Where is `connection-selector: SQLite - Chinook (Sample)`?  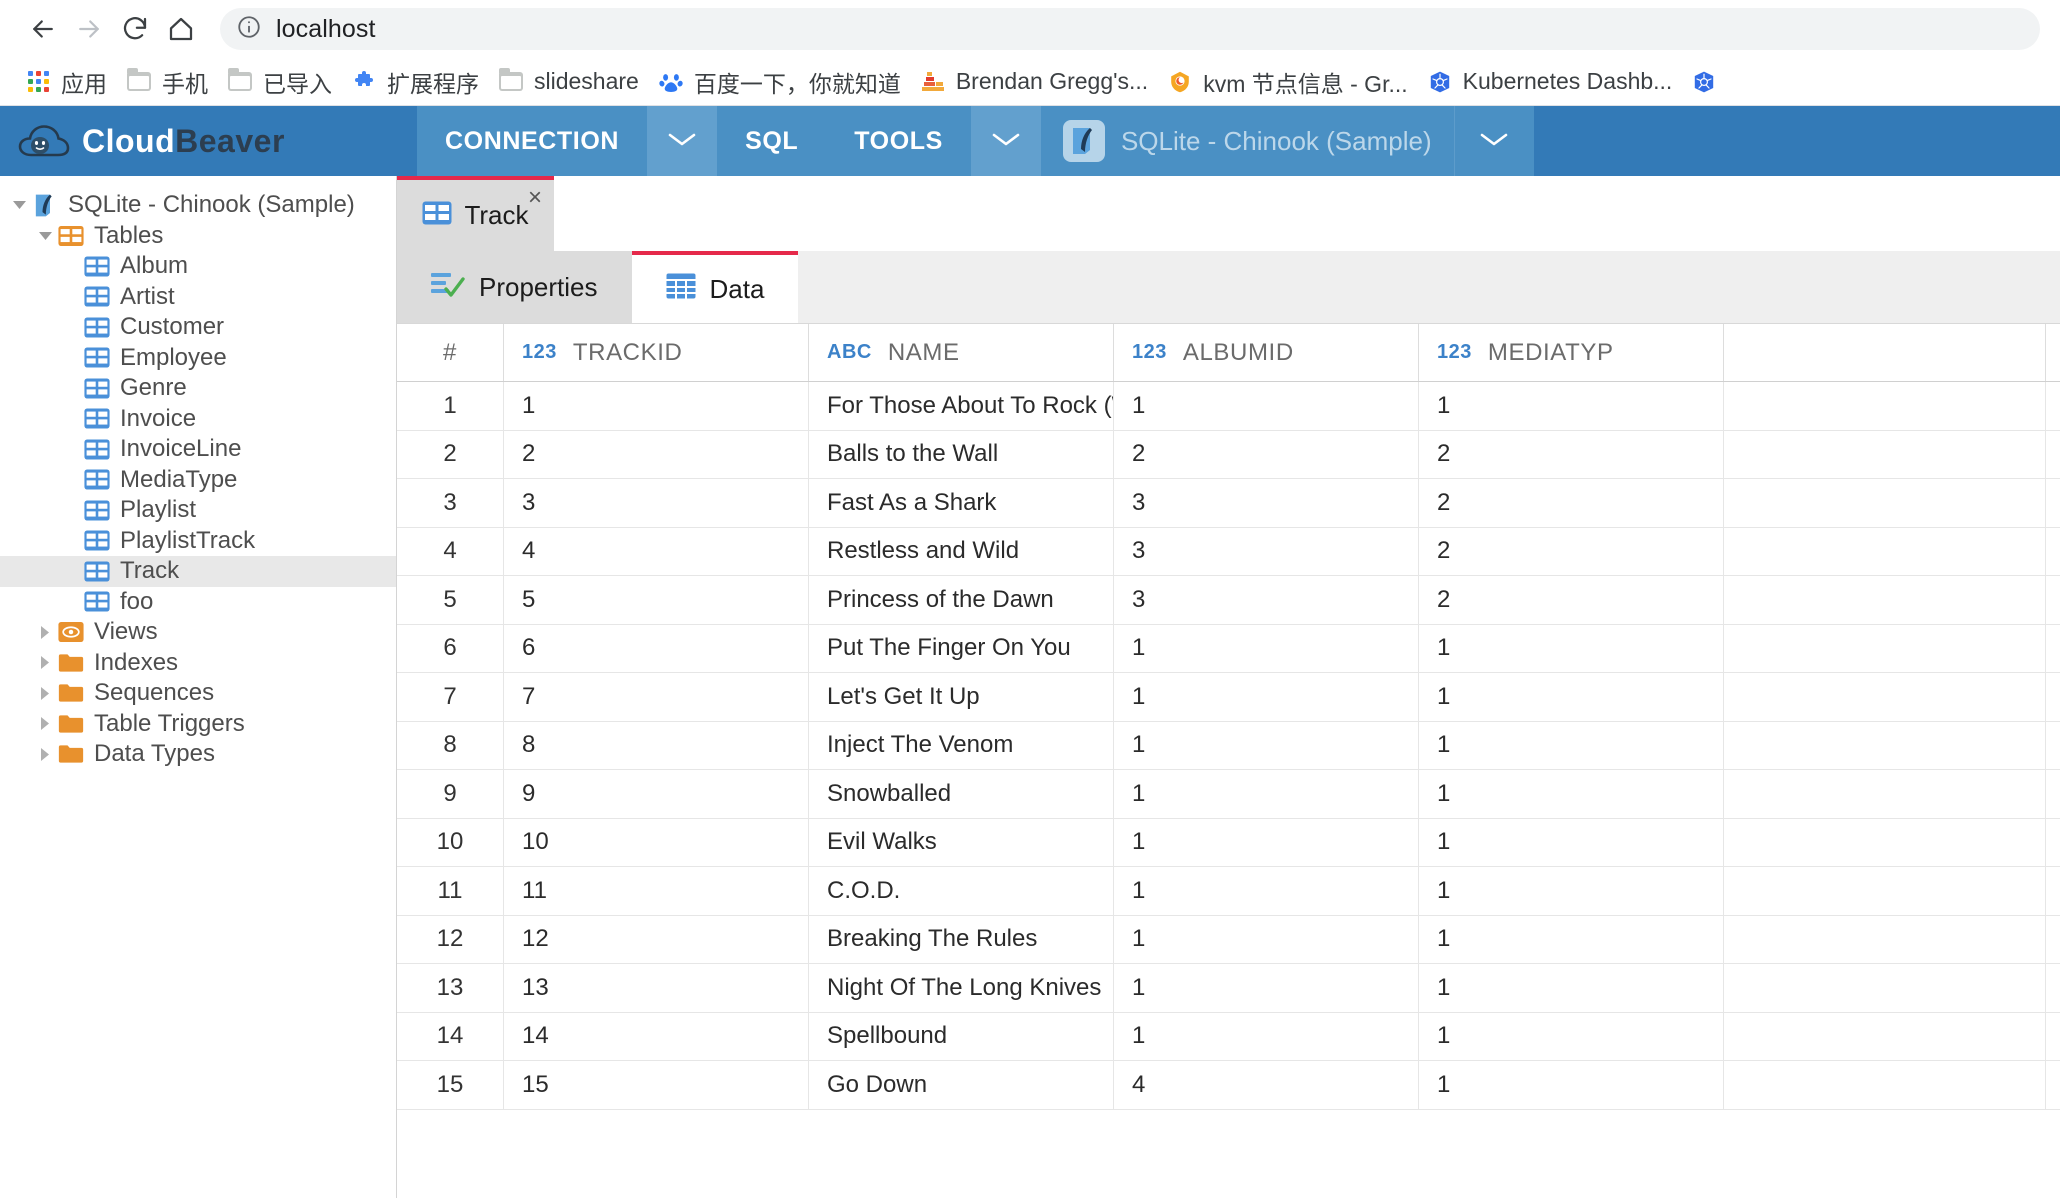 connection-selector: SQLite - Chinook (Sample) is located at coordinates (1247, 141).